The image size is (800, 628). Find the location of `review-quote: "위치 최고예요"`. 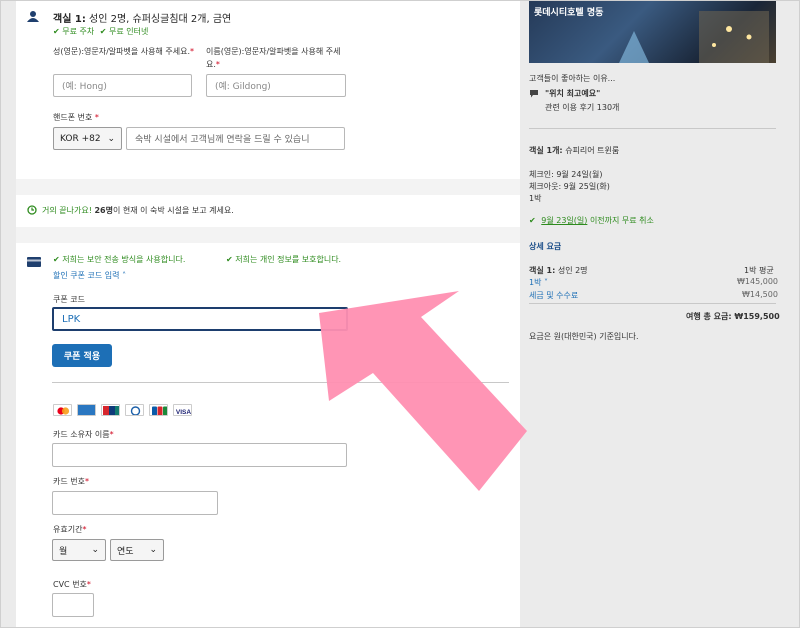

review-quote: "위치 최고예요" is located at coordinates (573, 93).